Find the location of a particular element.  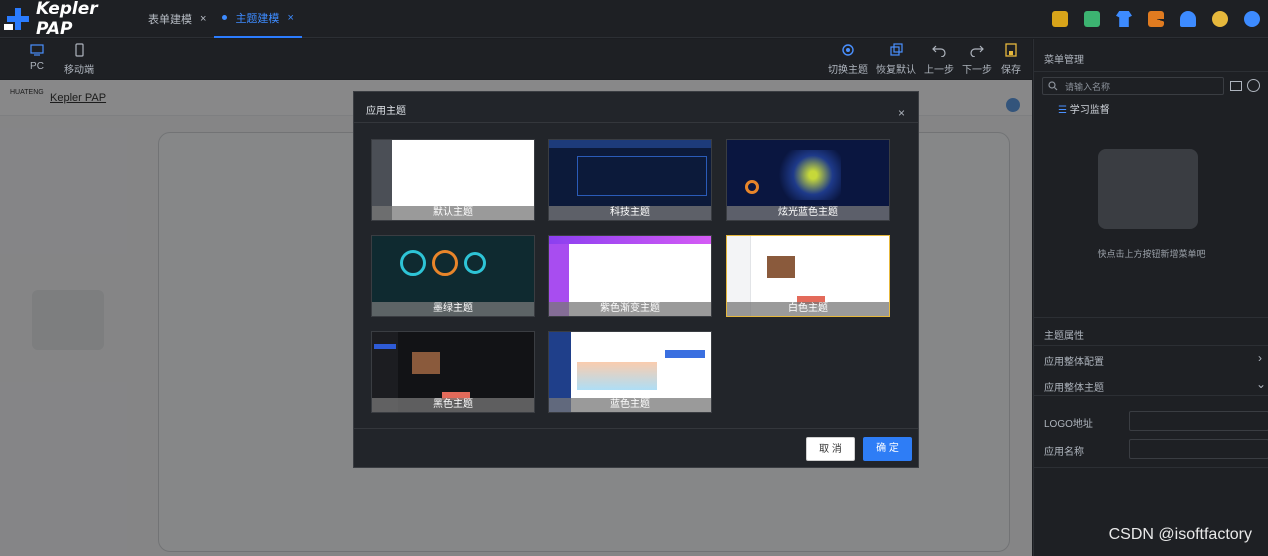

brand-name: Kepler PAP is located at coordinates (66, 19).